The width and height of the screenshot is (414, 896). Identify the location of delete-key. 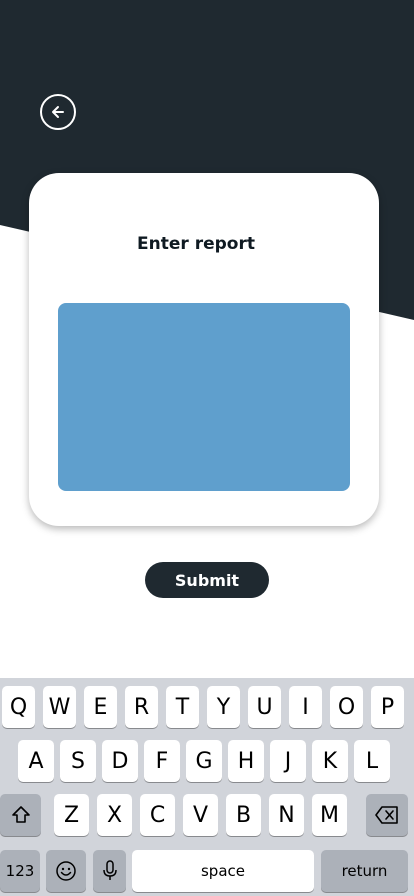
(387, 815).